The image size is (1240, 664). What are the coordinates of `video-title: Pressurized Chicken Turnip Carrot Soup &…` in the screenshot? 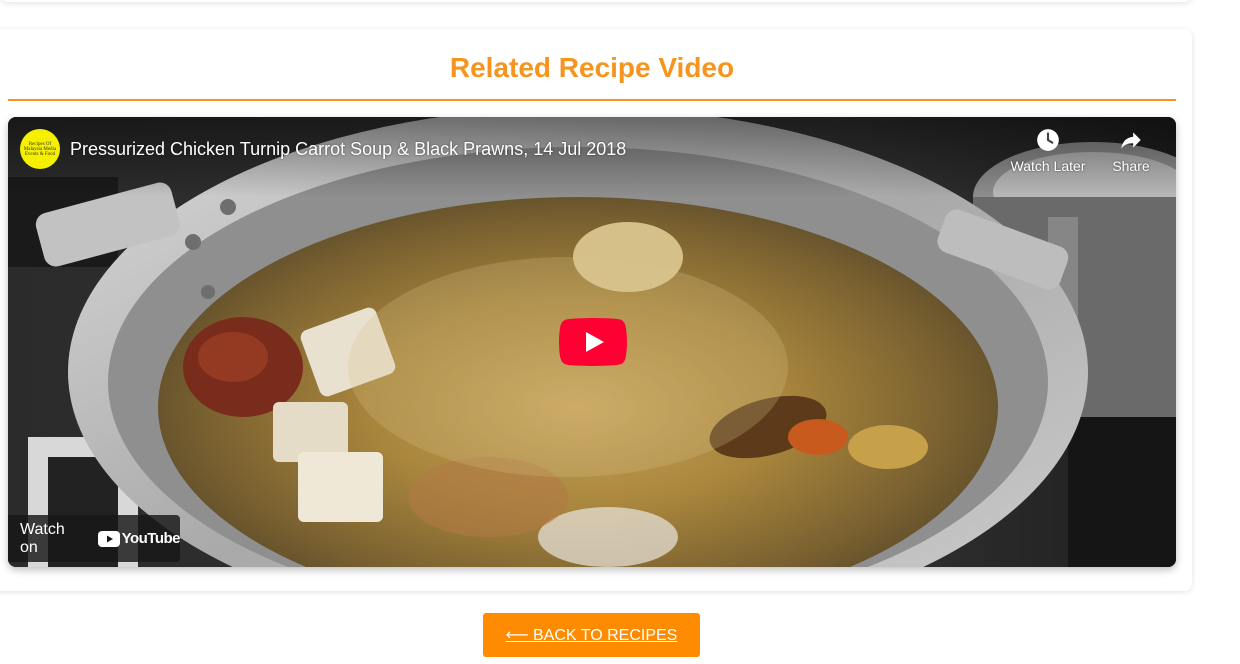 It's located at (348, 149).